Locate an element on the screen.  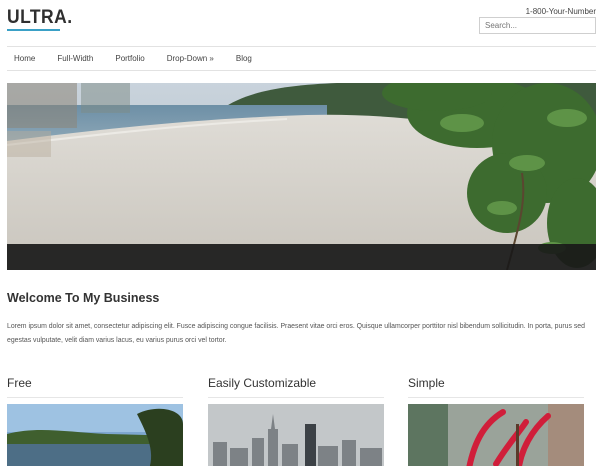
nav-item-full-width: Full-Width is located at coordinates (75, 58).